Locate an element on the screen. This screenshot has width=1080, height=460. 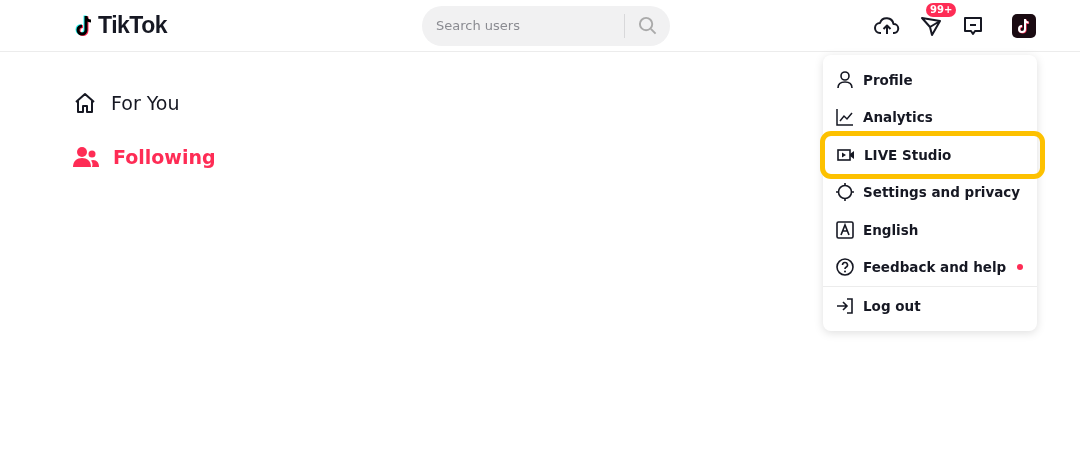
upload-cloud-icon is located at coordinates (887, 25).